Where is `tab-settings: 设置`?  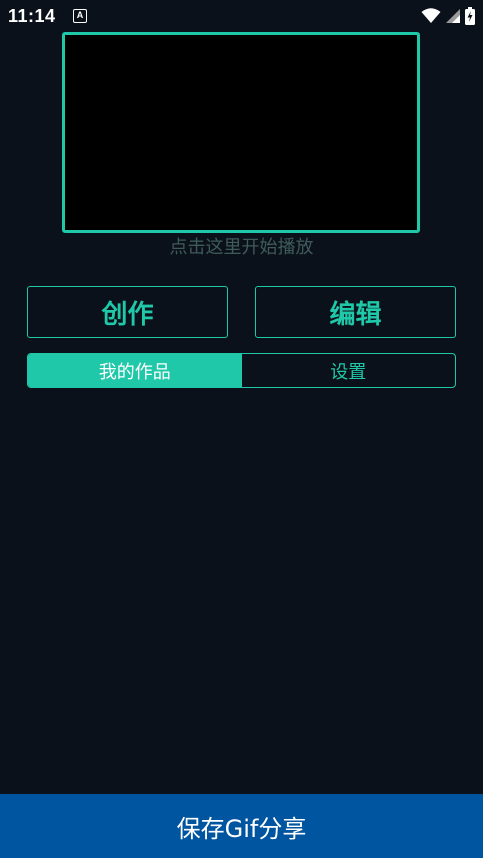
tab-settings: 设置 is located at coordinates (349, 370).